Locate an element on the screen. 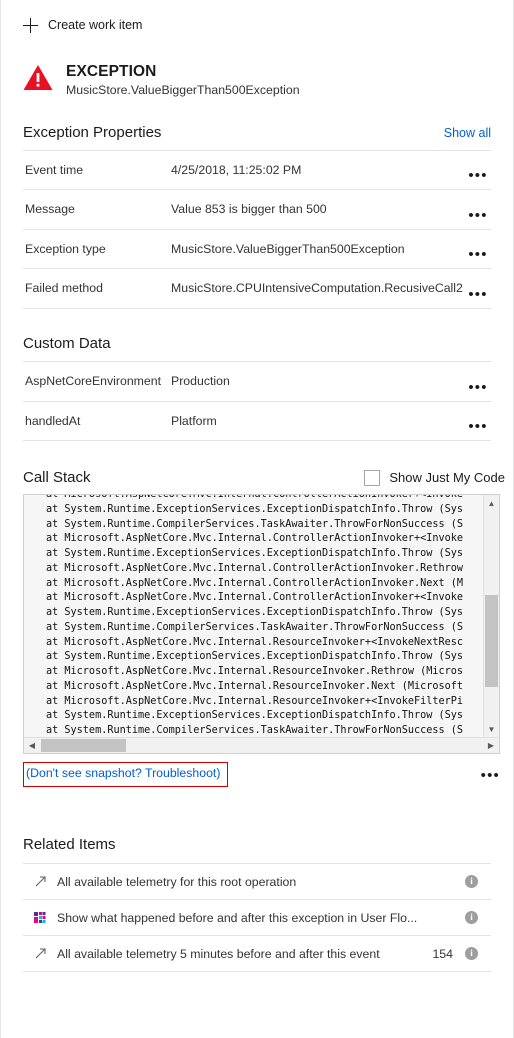 Image resolution: width=514 pixels, height=1038 pixels. horizontal-scrollbar-thumb is located at coordinates (83, 746).